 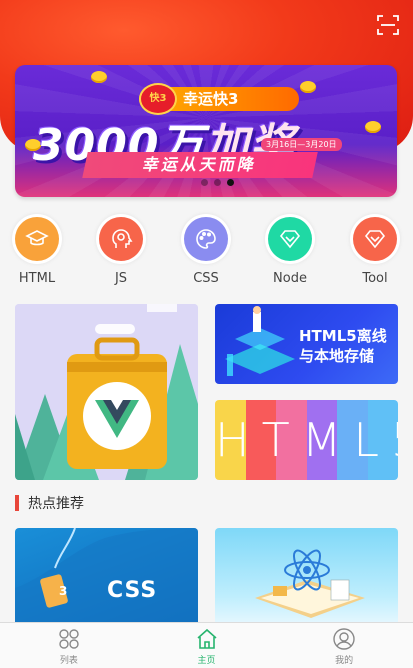 I want to click on carousel-indicator, so click(x=217, y=182).